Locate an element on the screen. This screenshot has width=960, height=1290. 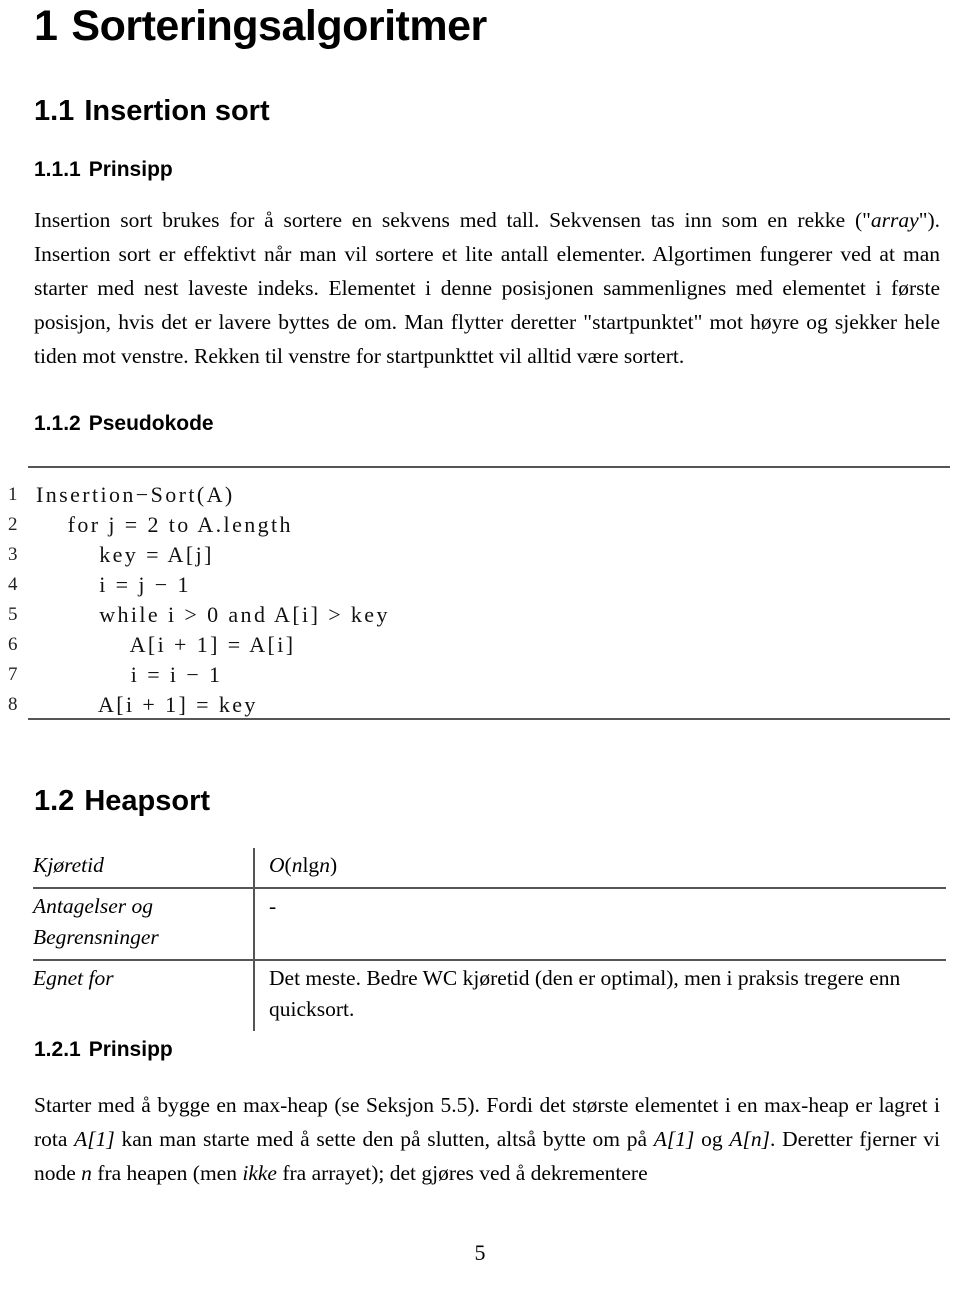
code-line-text: for j = 2 to A.length is located at coordinates (164, 524).